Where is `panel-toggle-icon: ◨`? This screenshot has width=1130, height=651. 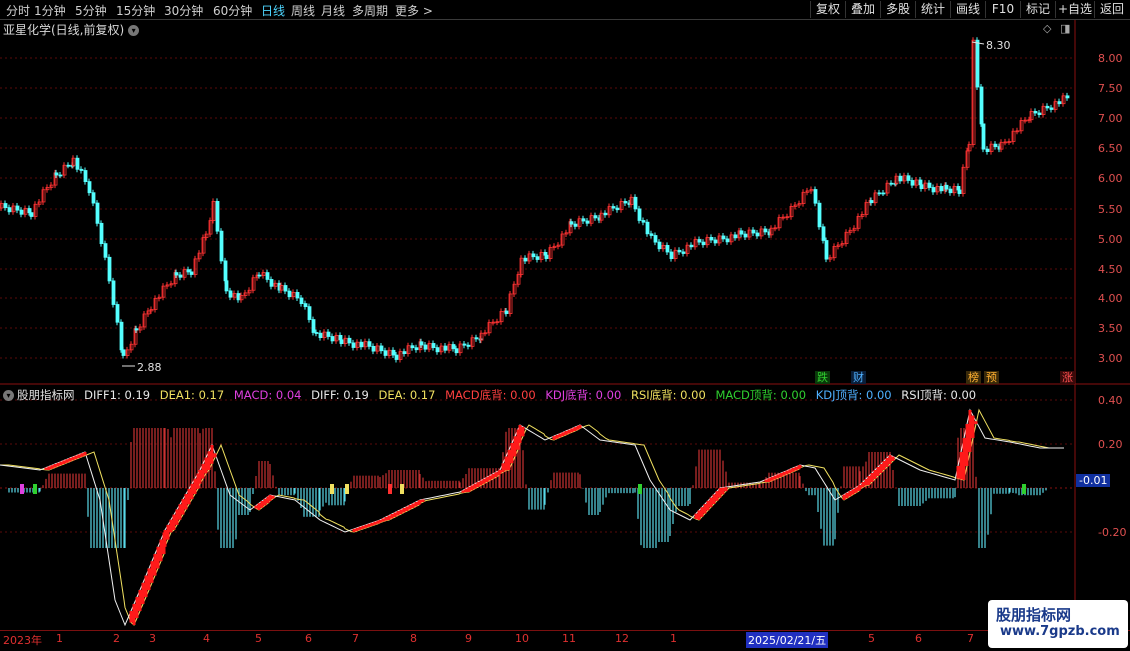 panel-toggle-icon: ◨ is located at coordinates (1065, 28).